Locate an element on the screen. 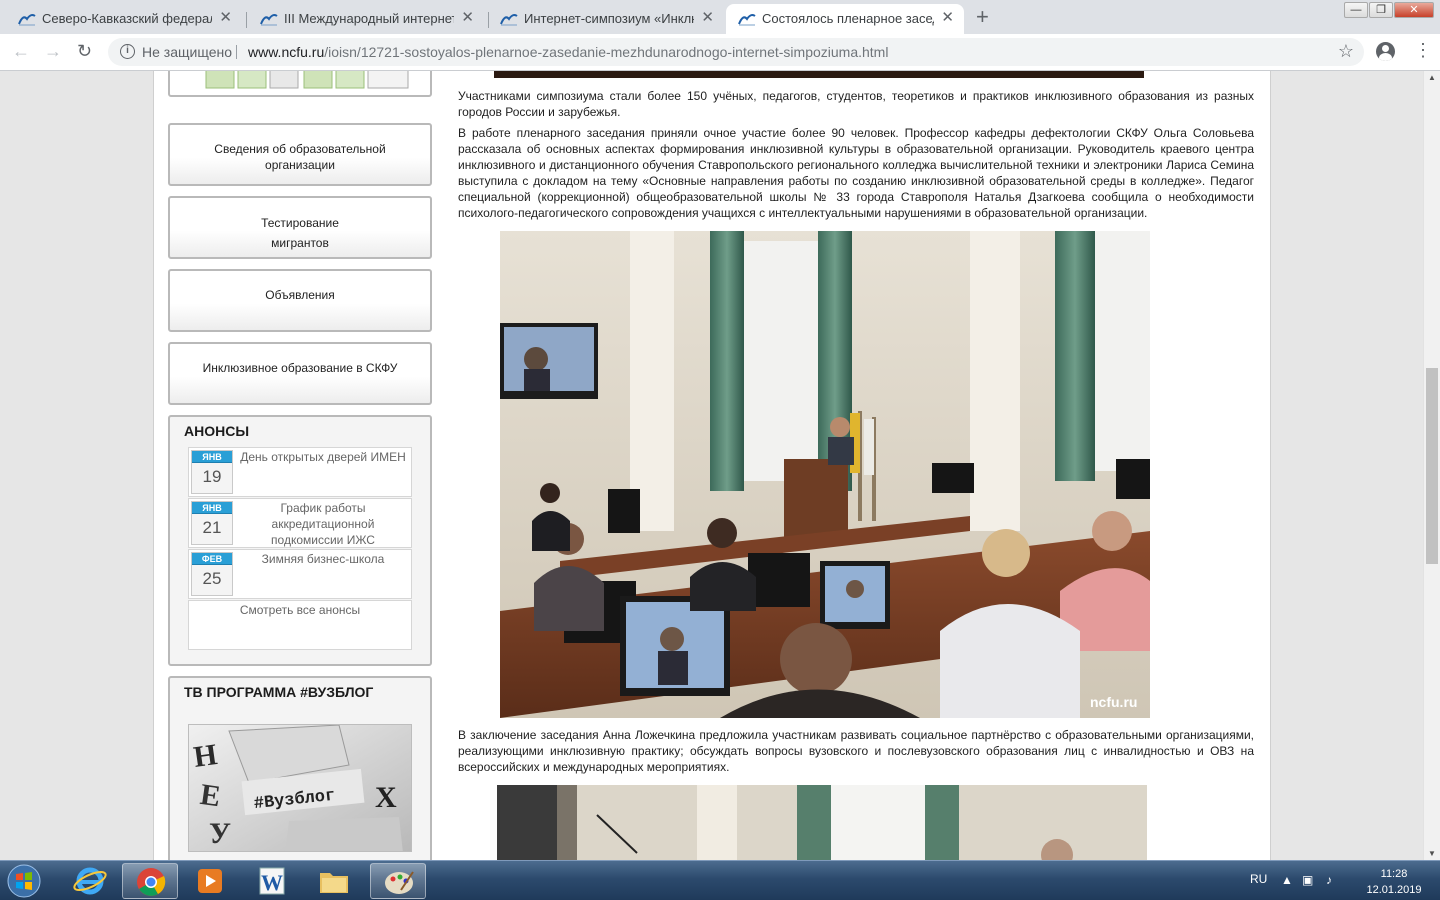  box-label-line: Инклюзивное образование в СКФУ is located at coordinates (300, 368).